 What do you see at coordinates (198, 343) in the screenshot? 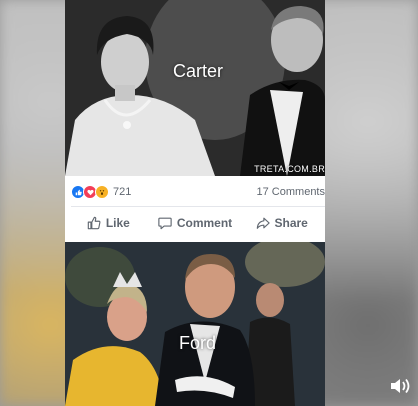
I see `caption-ford: Ford` at bounding box center [198, 343].